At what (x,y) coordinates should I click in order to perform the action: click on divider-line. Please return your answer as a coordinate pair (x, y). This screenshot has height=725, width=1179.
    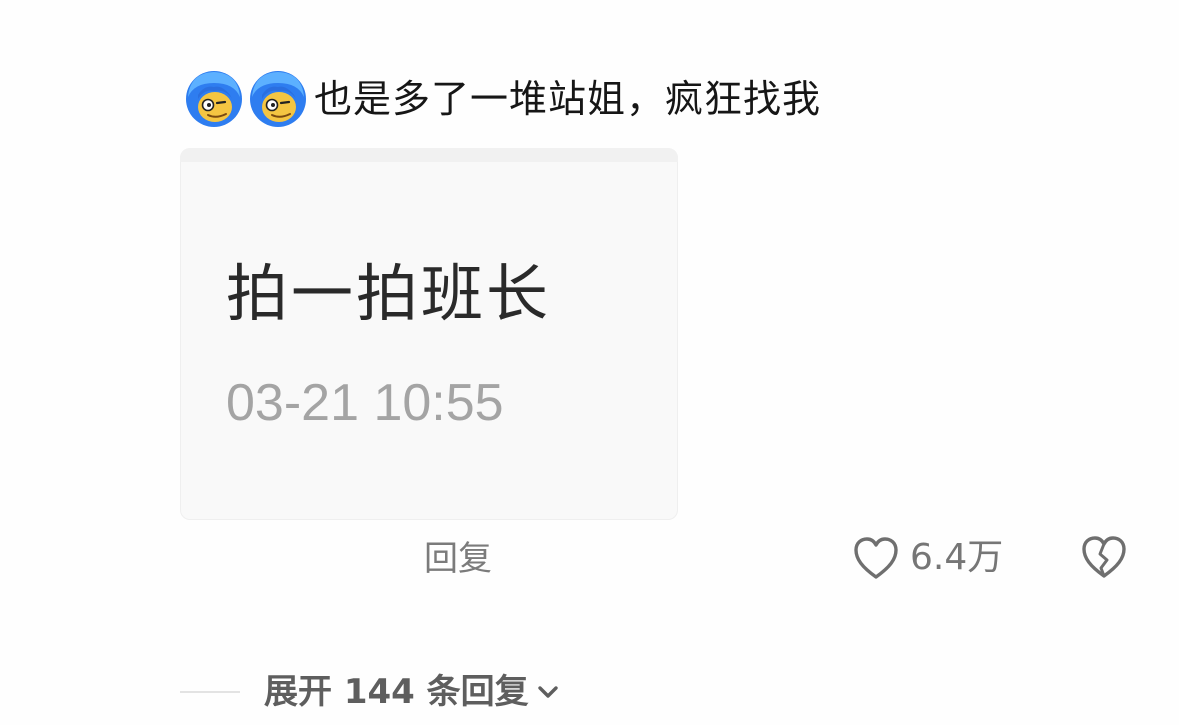
    Looking at the image, I should click on (210, 692).